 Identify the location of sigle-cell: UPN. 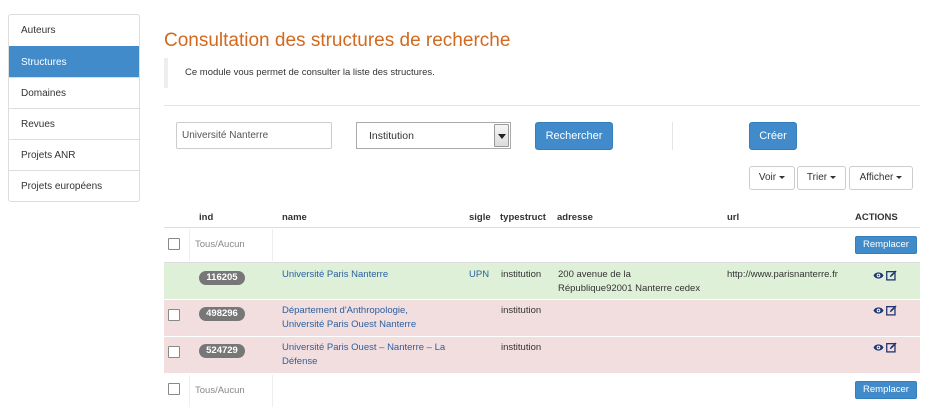
(479, 274).